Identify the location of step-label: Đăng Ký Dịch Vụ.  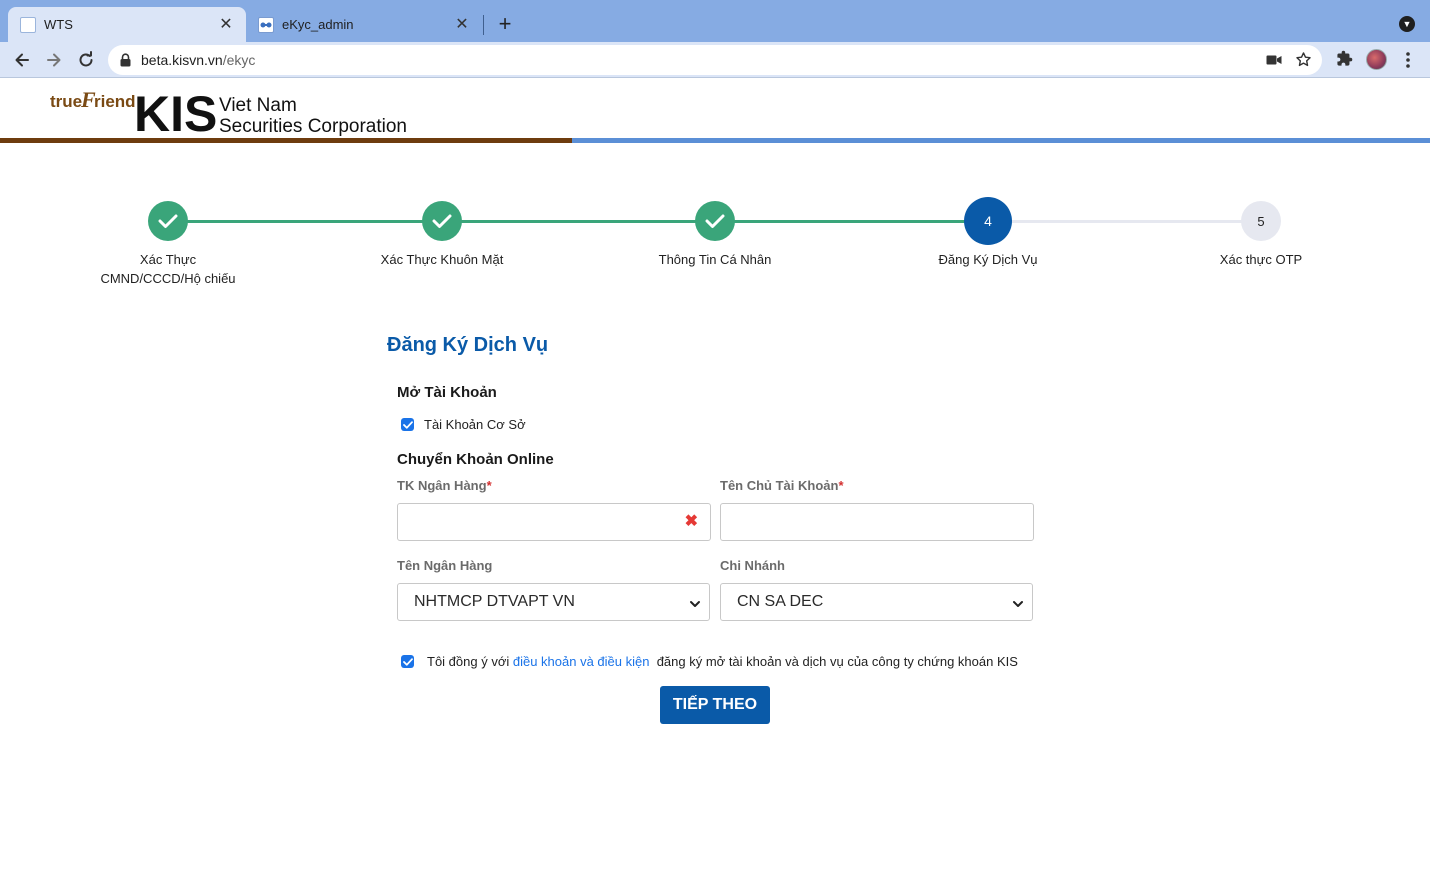
(988, 259).